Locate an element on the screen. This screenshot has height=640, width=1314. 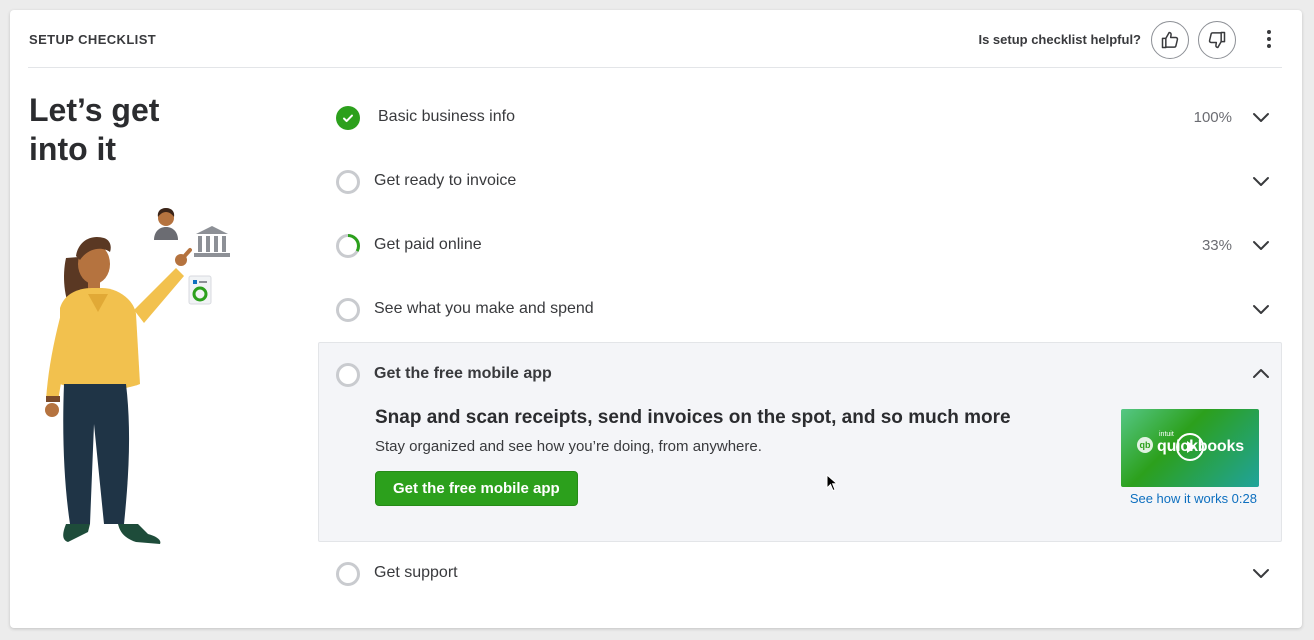
checklist-item-basic-business-info: Basic business info 100% is located at coordinates (800, 118).